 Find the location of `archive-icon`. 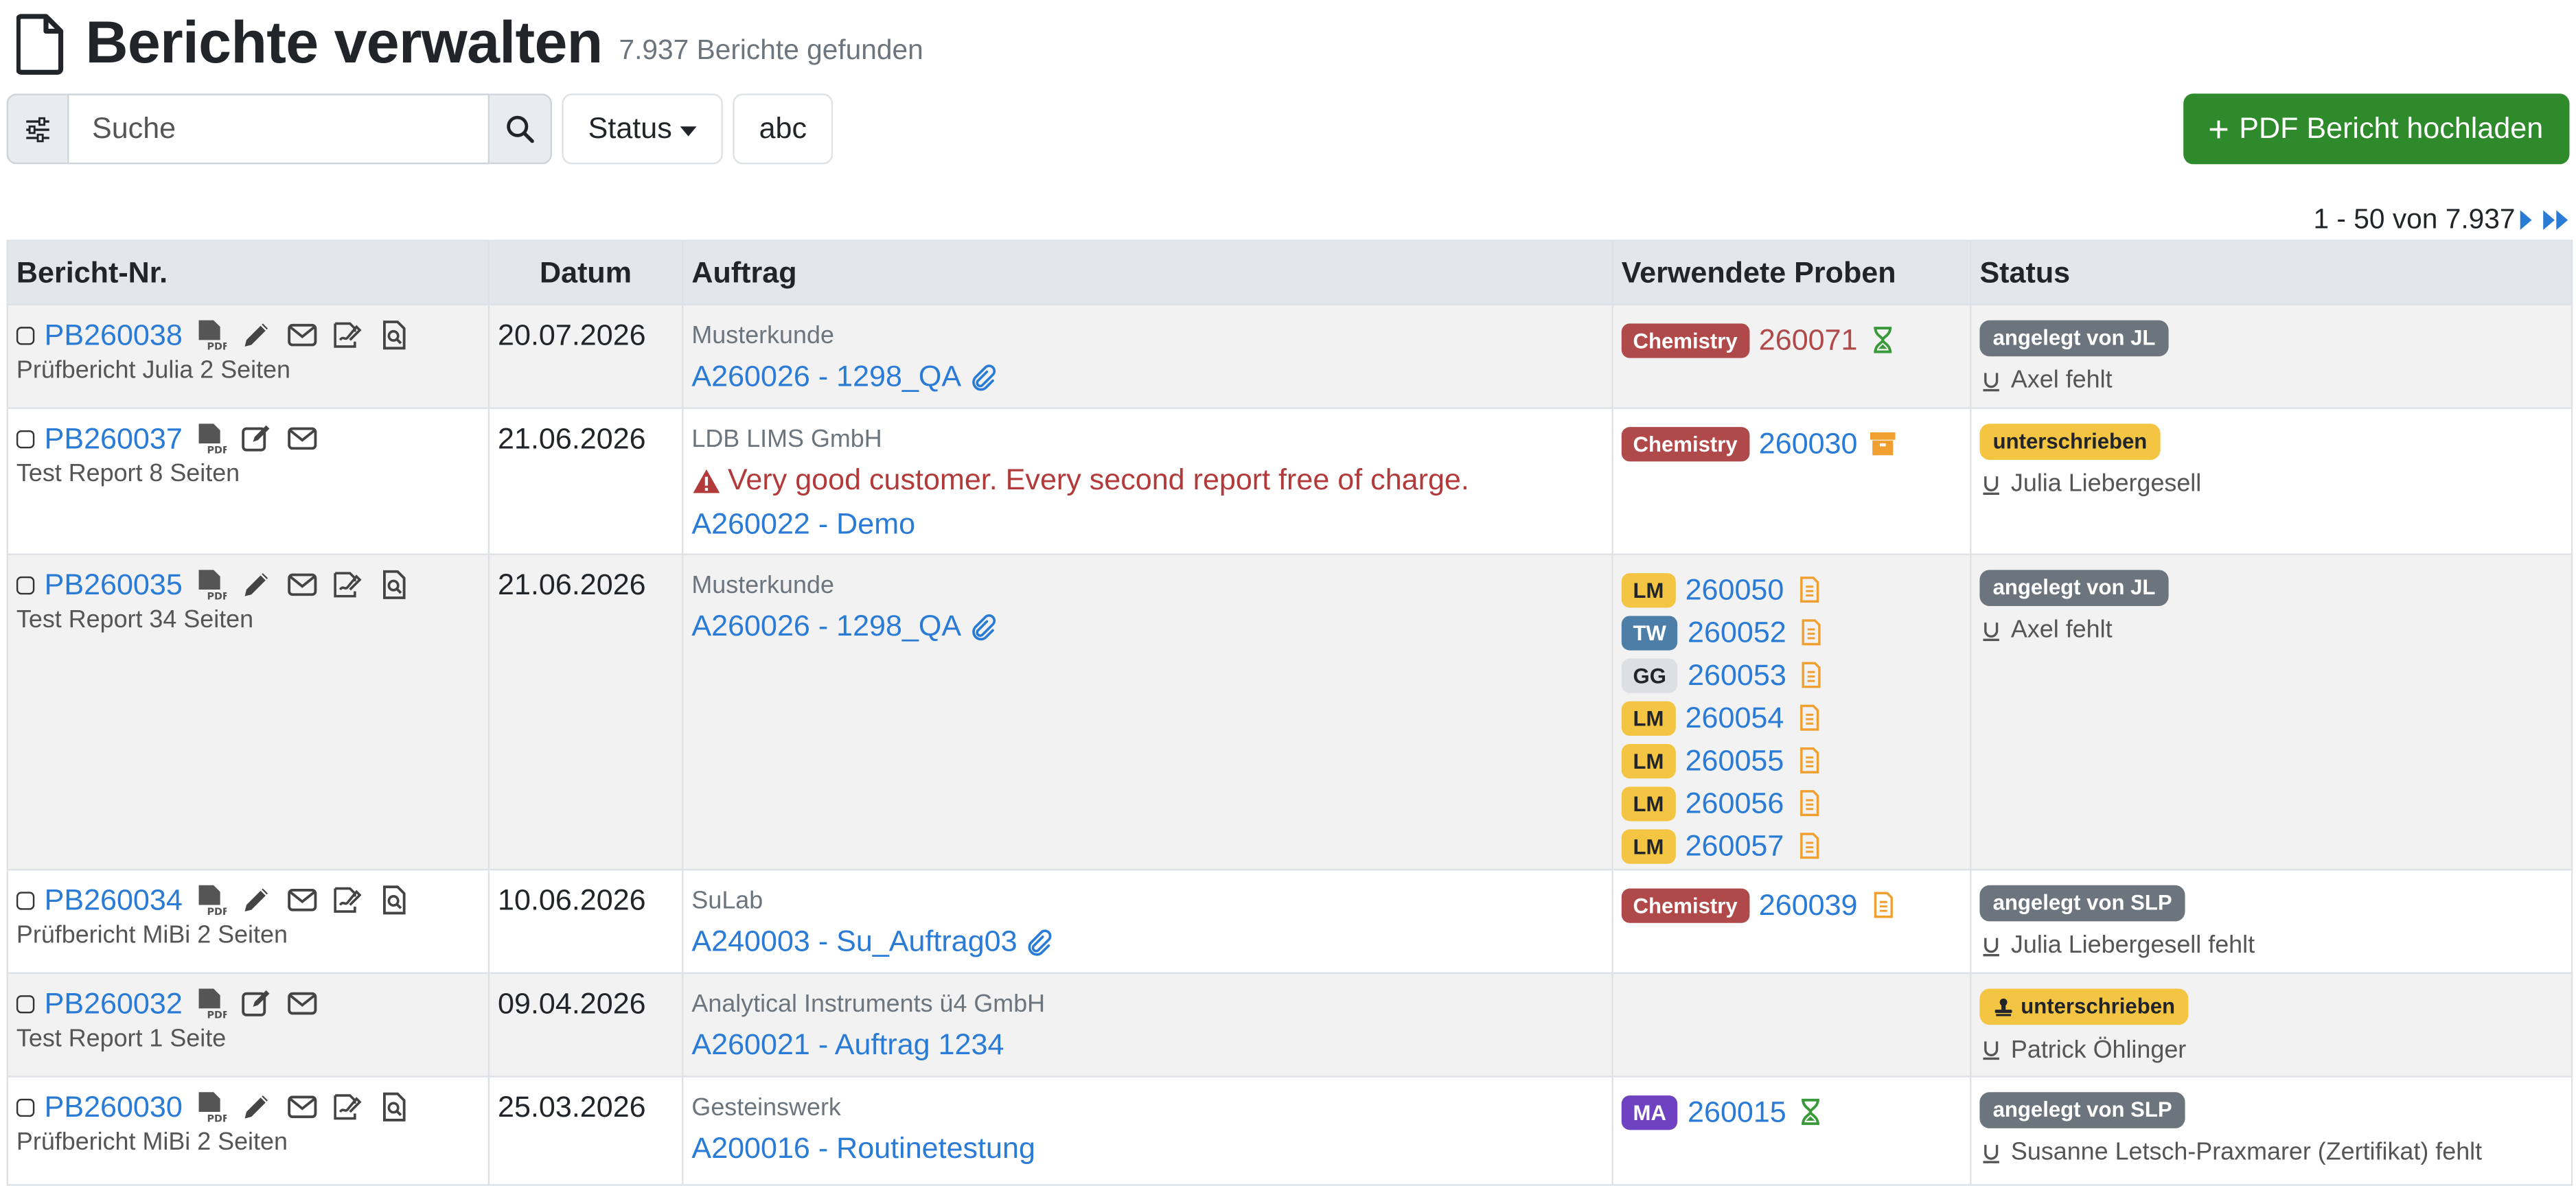

archive-icon is located at coordinates (1882, 443).